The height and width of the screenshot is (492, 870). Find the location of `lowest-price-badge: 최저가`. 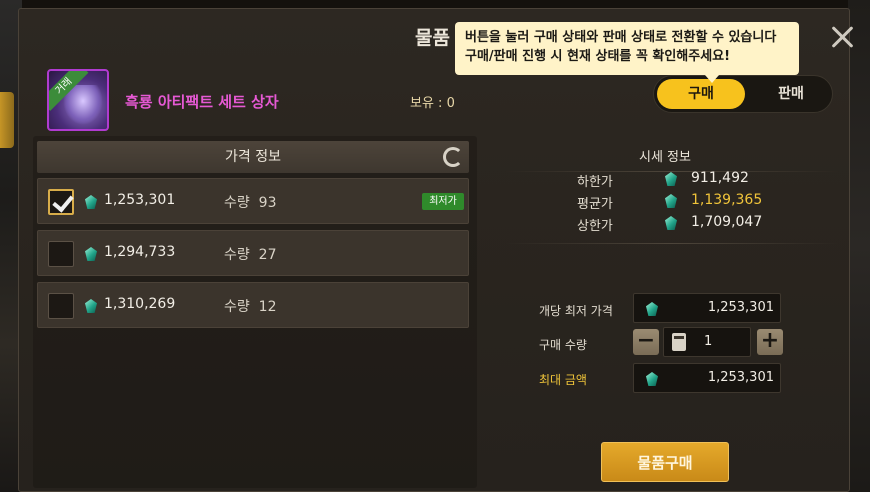

lowest-price-badge: 최저가 is located at coordinates (443, 201).